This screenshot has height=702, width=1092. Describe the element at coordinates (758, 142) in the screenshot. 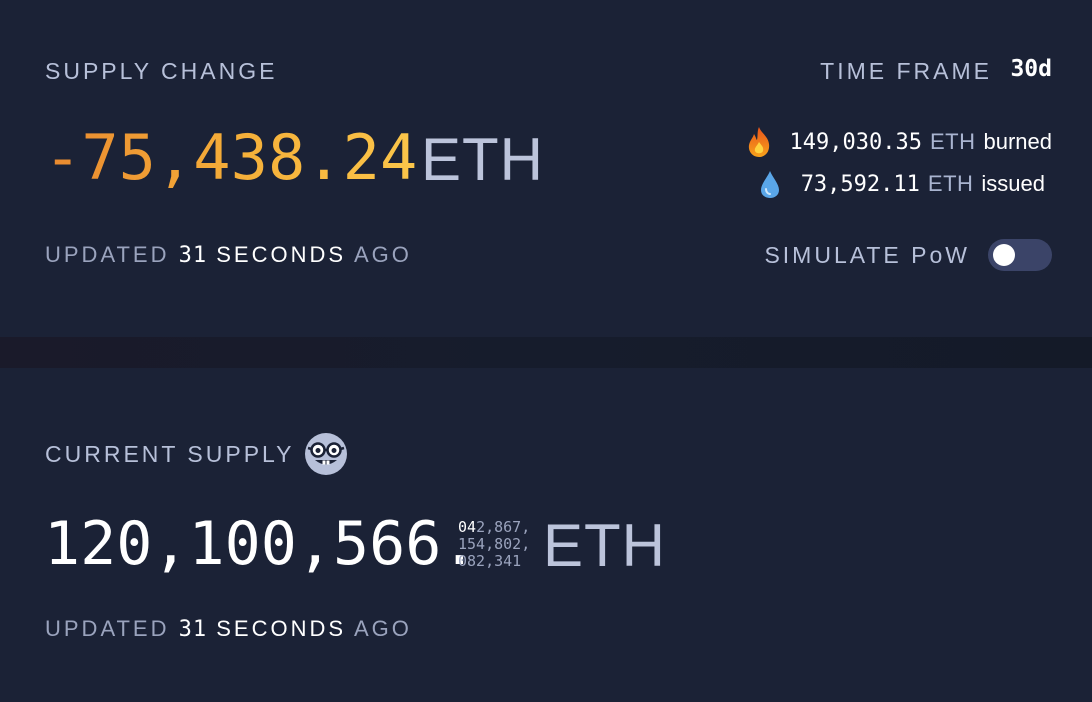

I see `fire-icon` at that location.